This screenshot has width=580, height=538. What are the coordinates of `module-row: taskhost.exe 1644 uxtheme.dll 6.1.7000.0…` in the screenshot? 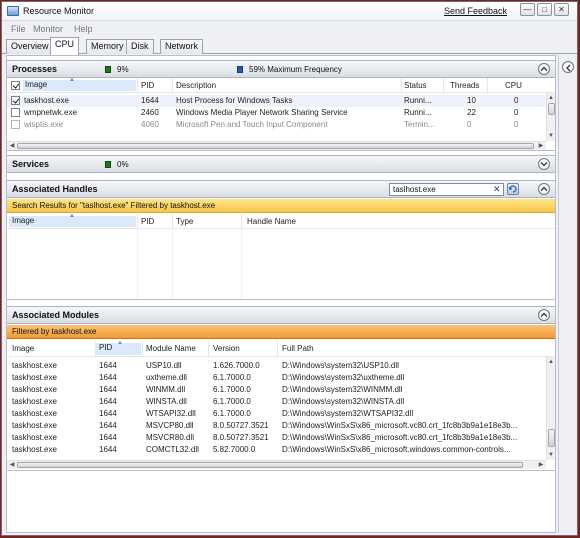 It's located at (281, 378).